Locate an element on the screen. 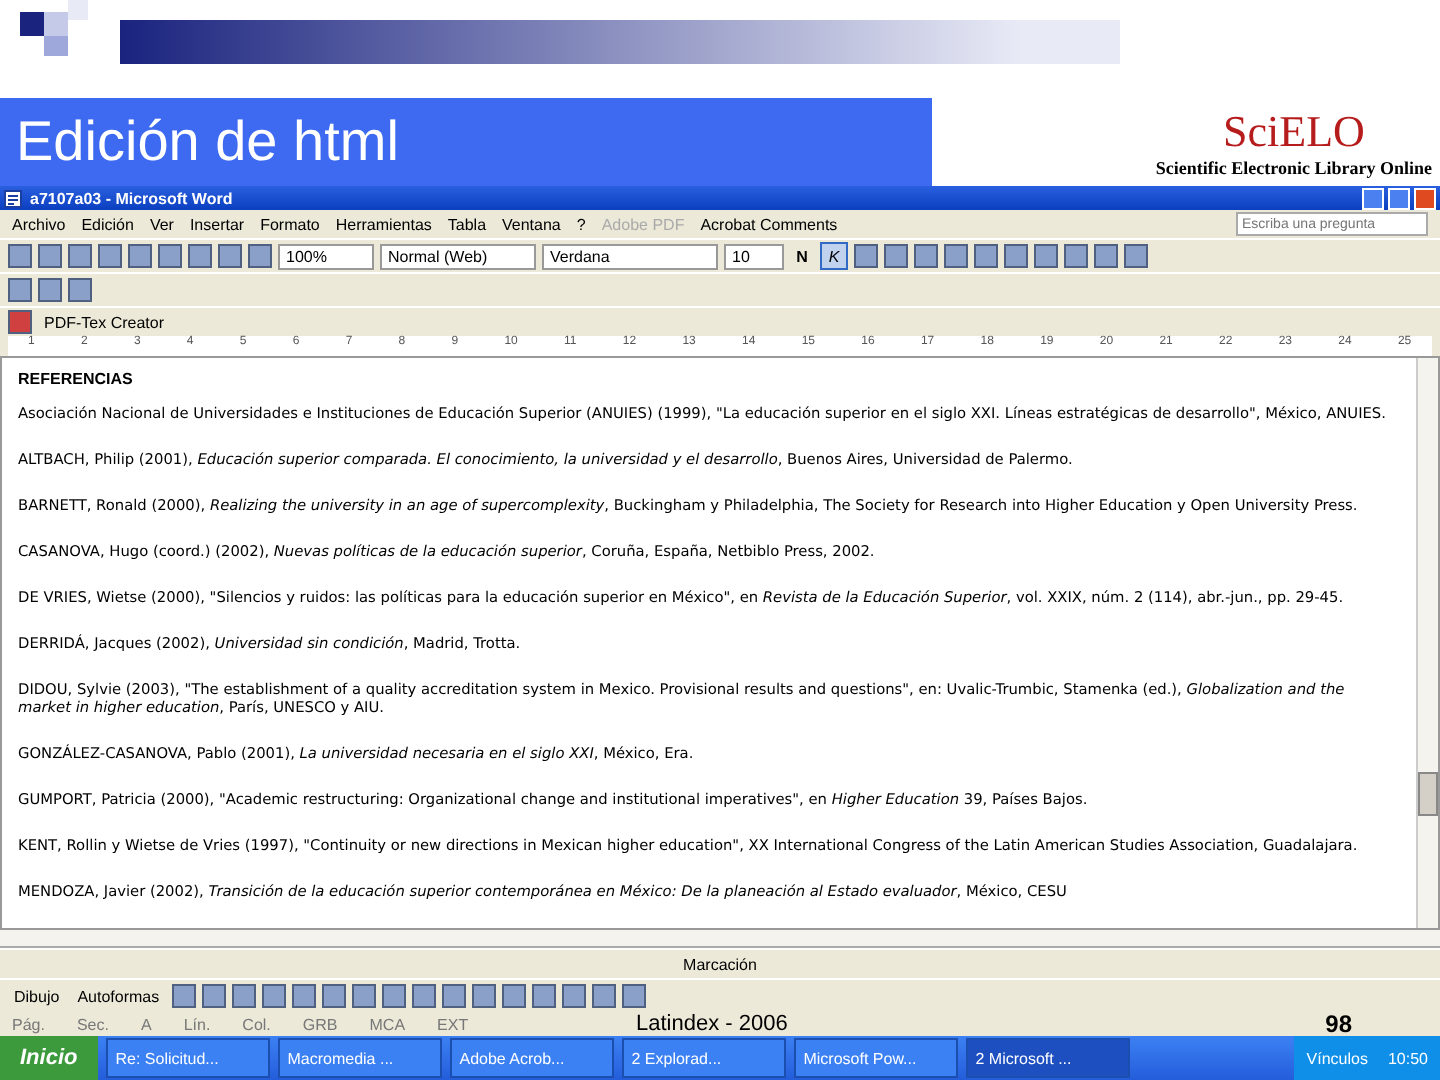  markup-dropdown: Marcación is located at coordinates (720, 964).